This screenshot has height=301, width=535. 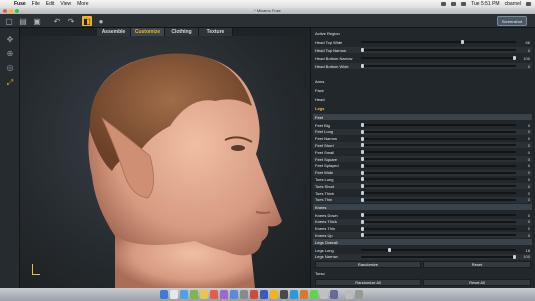 I want to click on menu-view: View, so click(x=65, y=4).